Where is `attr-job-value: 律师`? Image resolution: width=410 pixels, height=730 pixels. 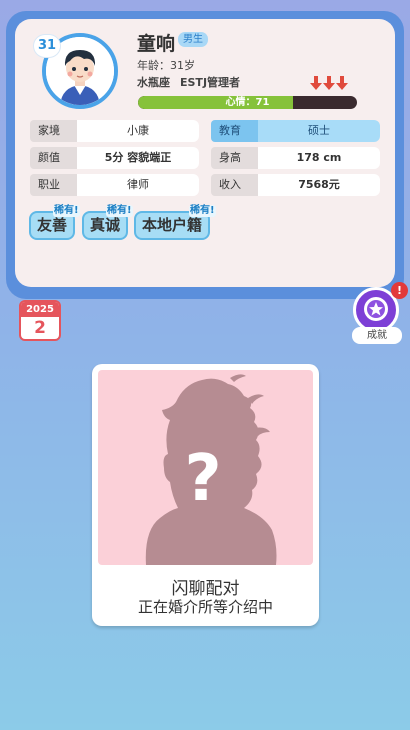
attr-job-value: 律师 is located at coordinates (138, 185).